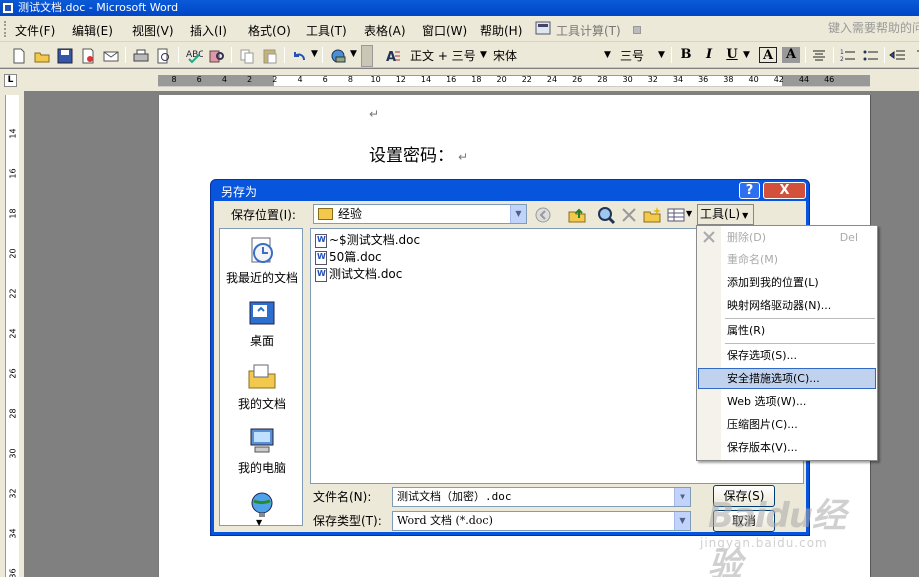 This screenshot has width=919, height=577. I want to click on place-label: 我的文档, so click(261, 404).